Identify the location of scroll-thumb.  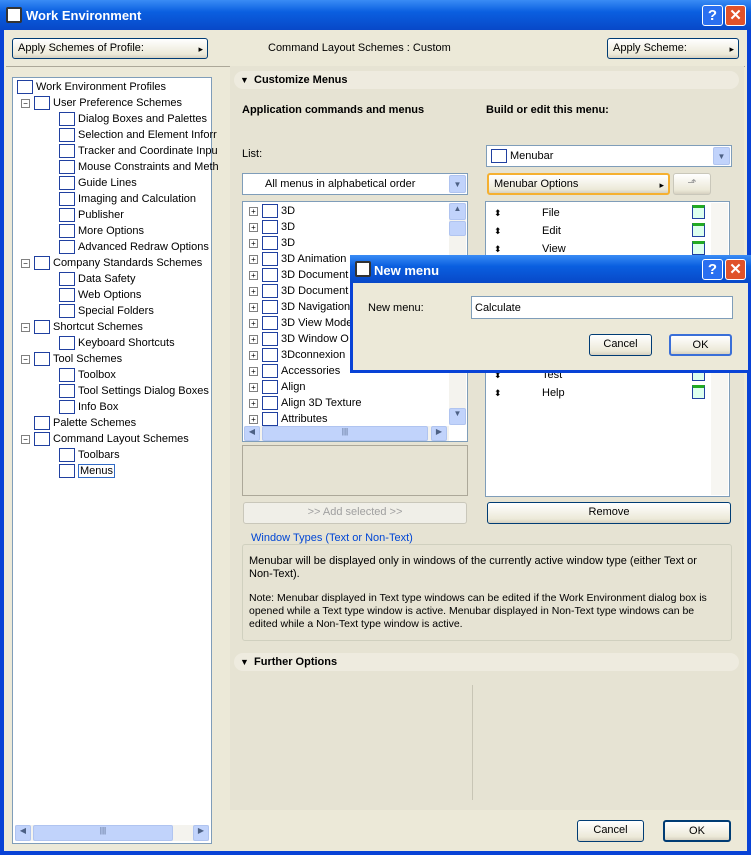
(457, 228).